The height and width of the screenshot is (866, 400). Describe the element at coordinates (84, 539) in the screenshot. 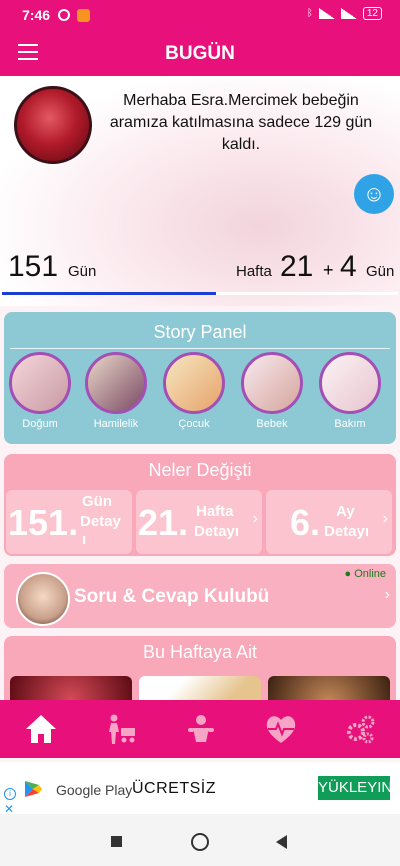

I see `detail-label-3: ı` at that location.